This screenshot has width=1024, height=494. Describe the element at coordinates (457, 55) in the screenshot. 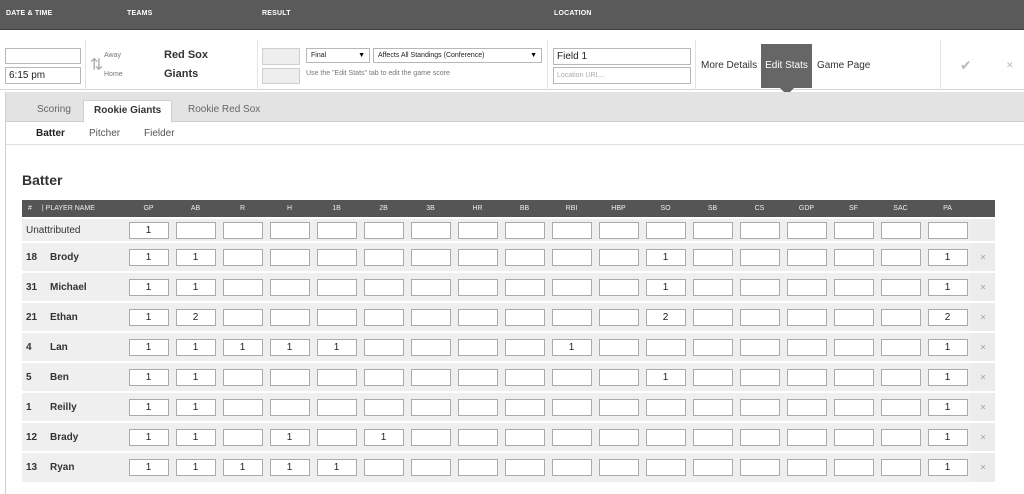

I see `standings-select: Affects All Standings (Conference) ▼` at that location.